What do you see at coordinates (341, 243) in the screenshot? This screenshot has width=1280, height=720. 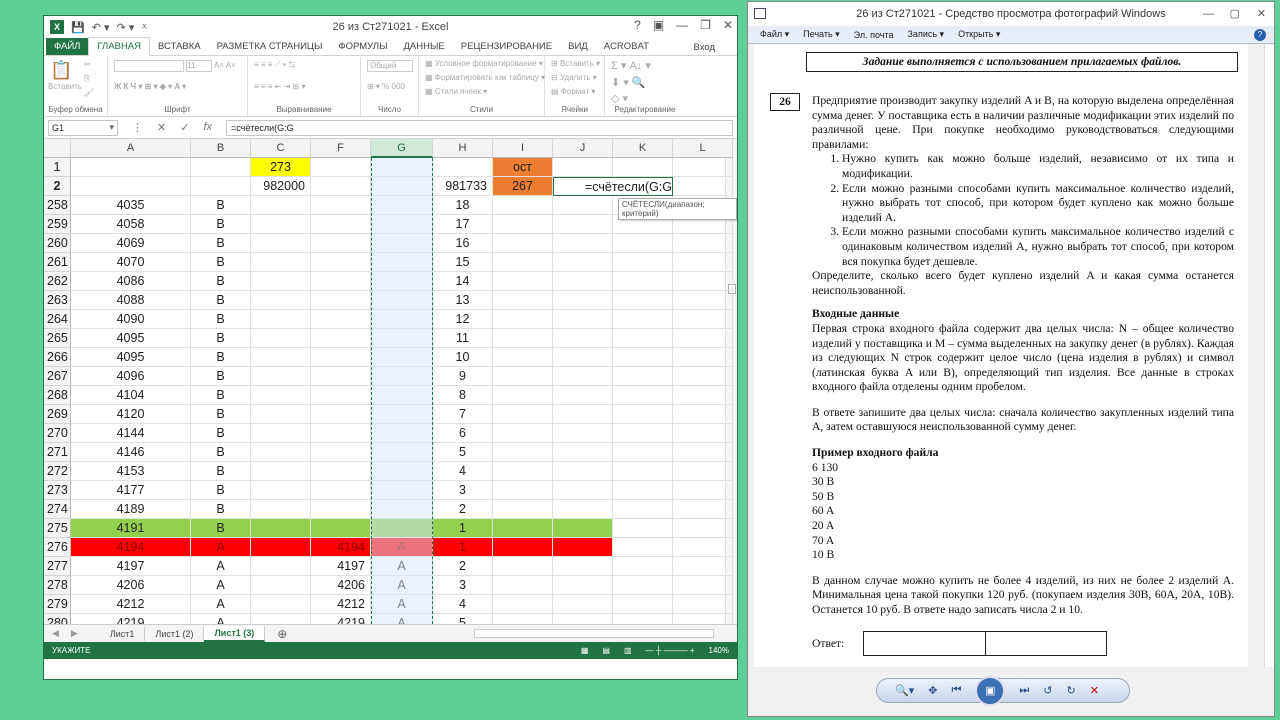 I see `cell-f260` at bounding box center [341, 243].